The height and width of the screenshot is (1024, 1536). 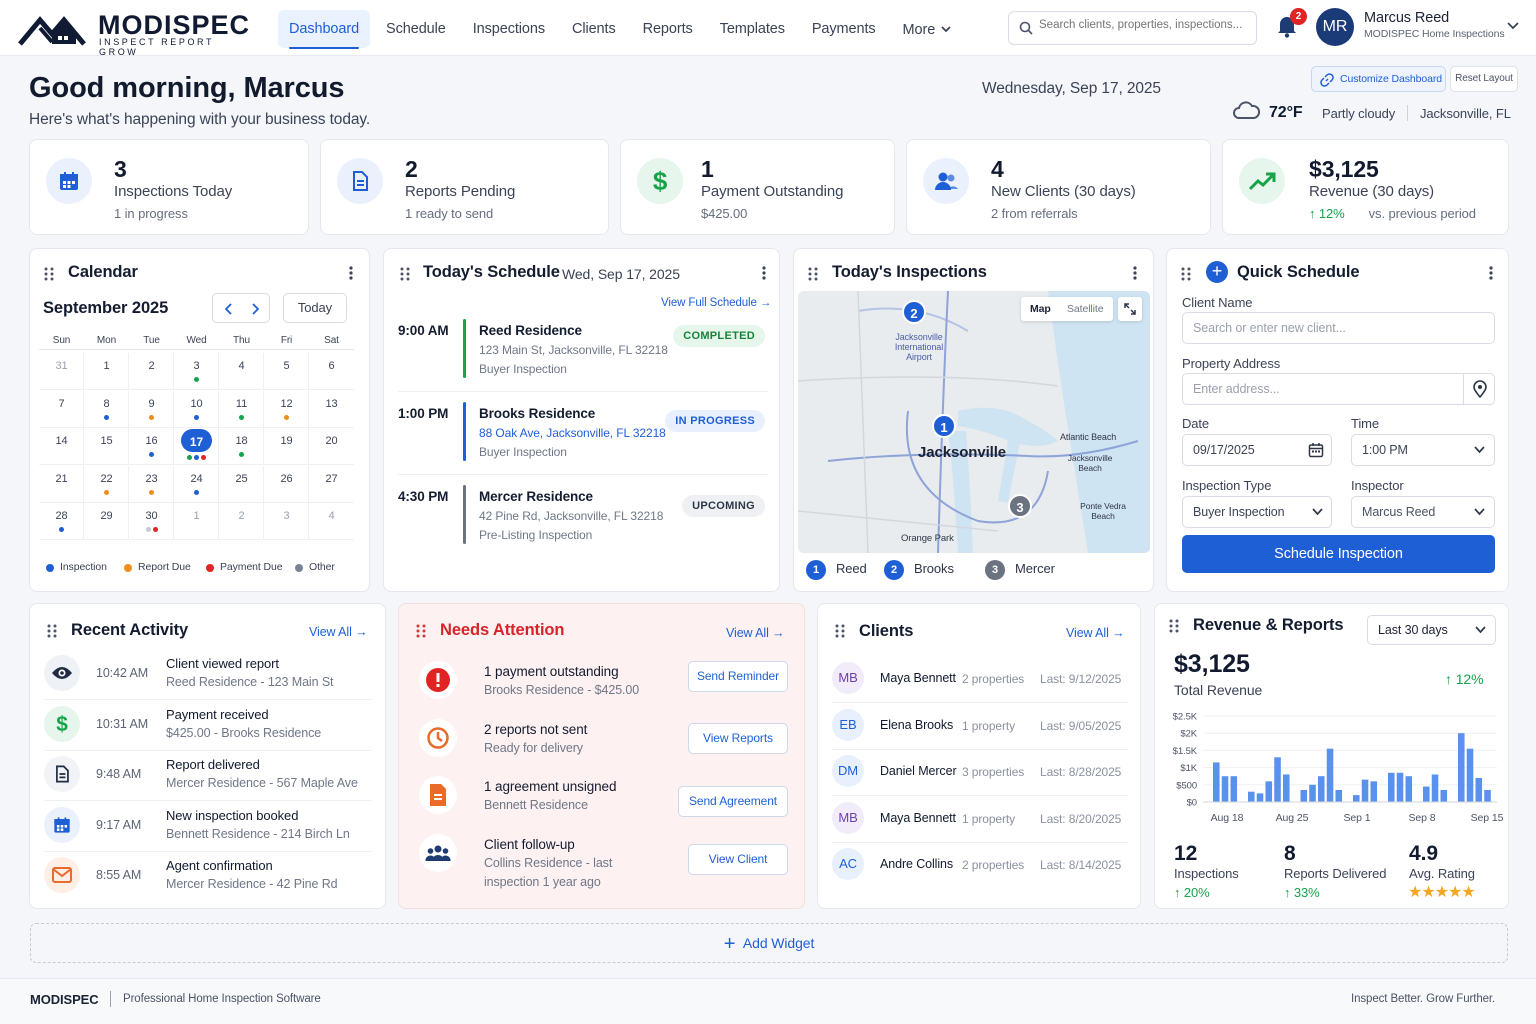 I want to click on calendar-day: 30, so click(x=151, y=521).